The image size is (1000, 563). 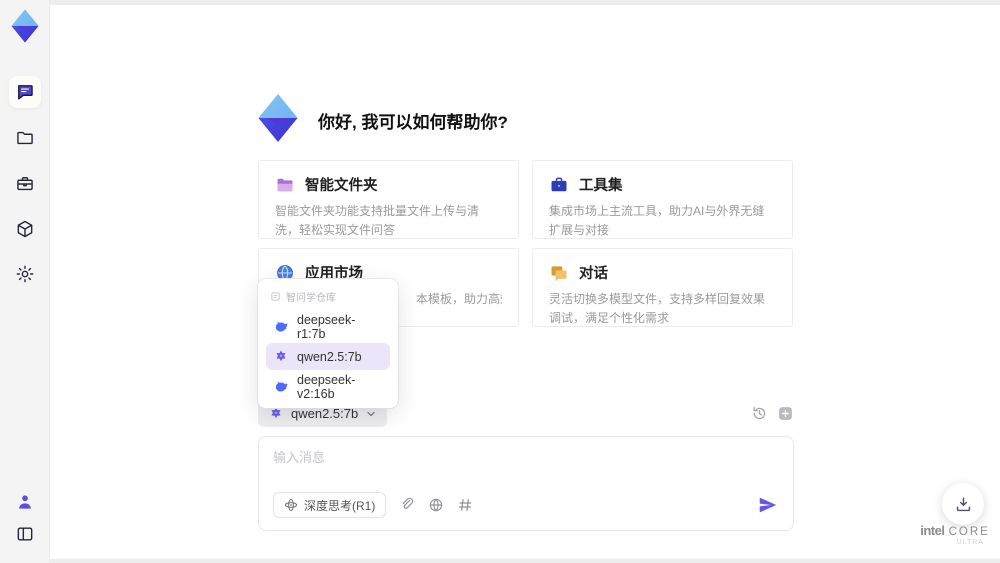 What do you see at coordinates (291, 505) in the screenshot?
I see `atom-icon` at bounding box center [291, 505].